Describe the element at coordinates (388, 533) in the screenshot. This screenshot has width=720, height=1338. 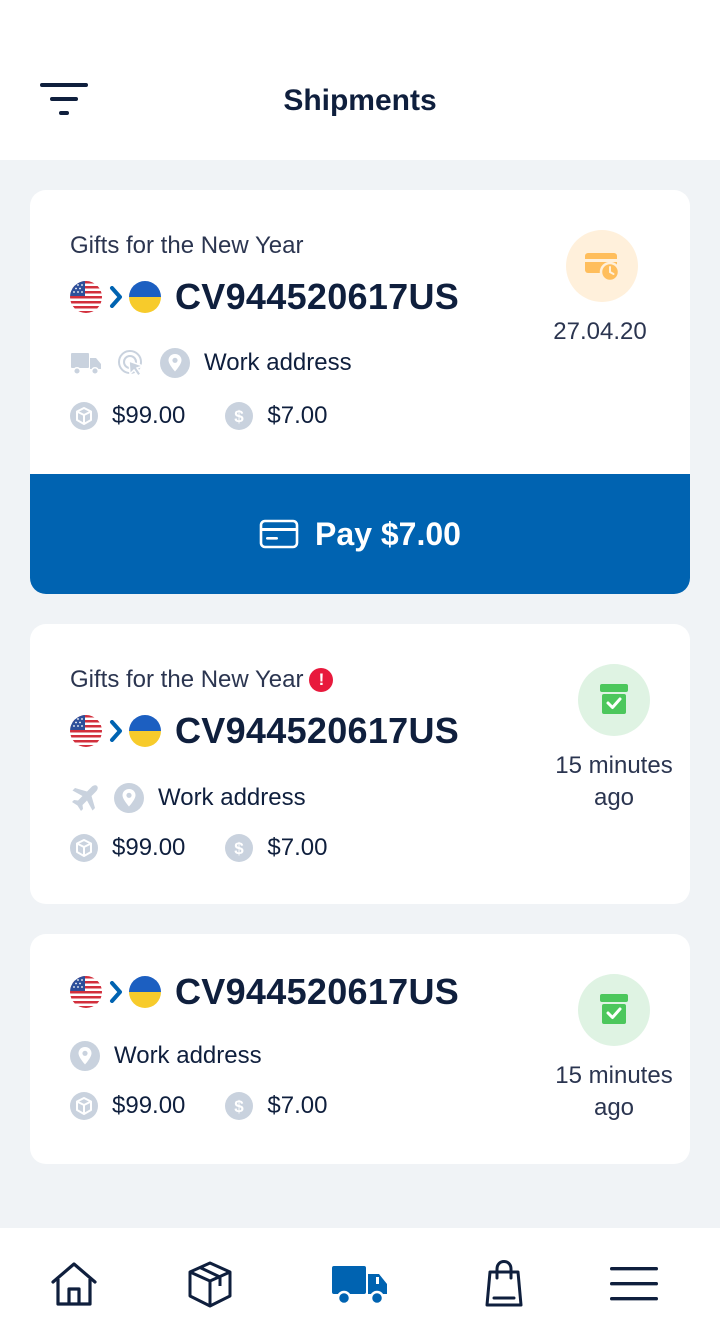
I see `pay-button-label: Pay $7.00` at that location.